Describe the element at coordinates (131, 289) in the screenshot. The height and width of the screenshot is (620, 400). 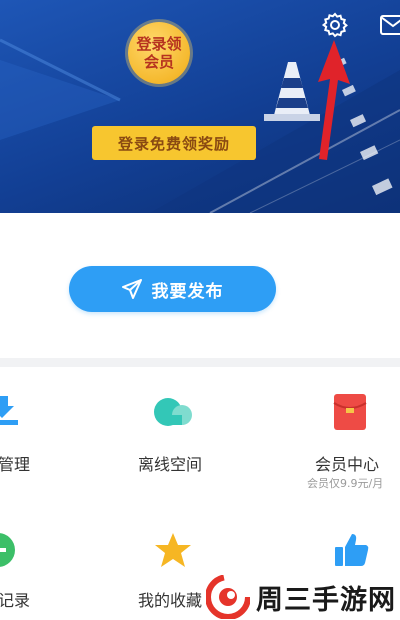
I see `paper-plane-icon` at that location.